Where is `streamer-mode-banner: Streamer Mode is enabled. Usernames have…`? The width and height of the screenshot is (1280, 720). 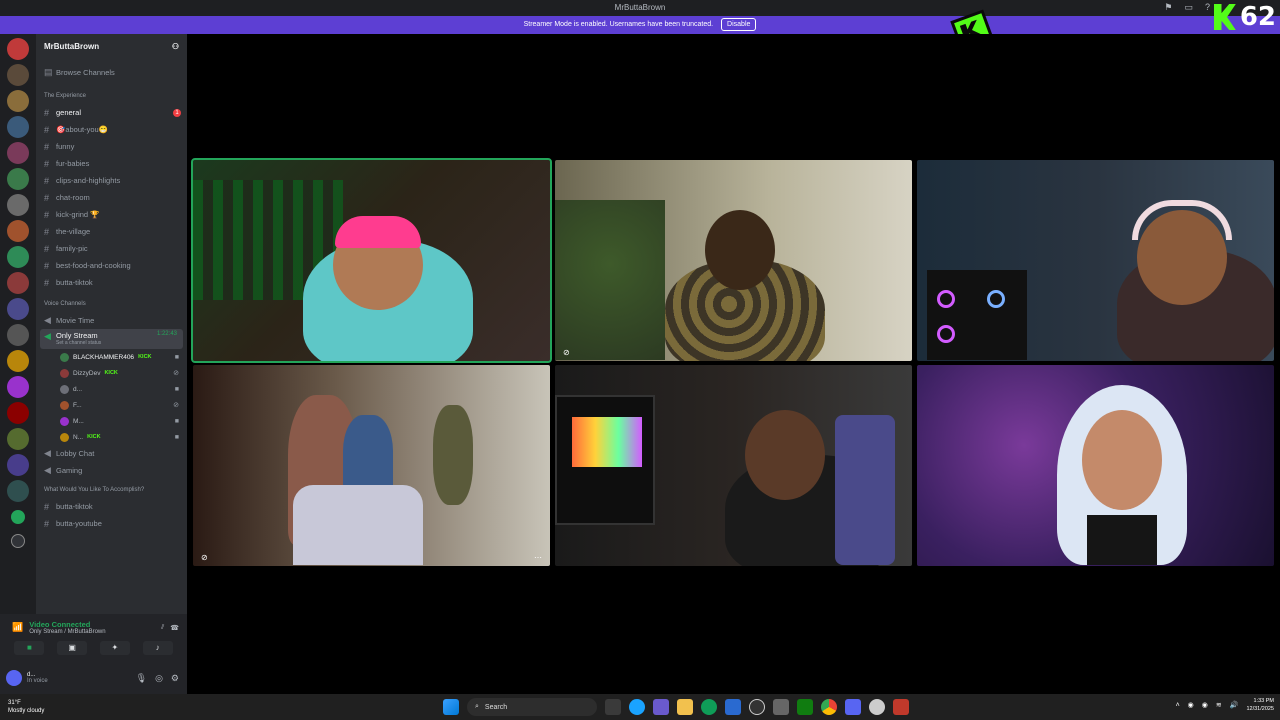 streamer-mode-banner: Streamer Mode is enabled. Usernames have… is located at coordinates (640, 25).